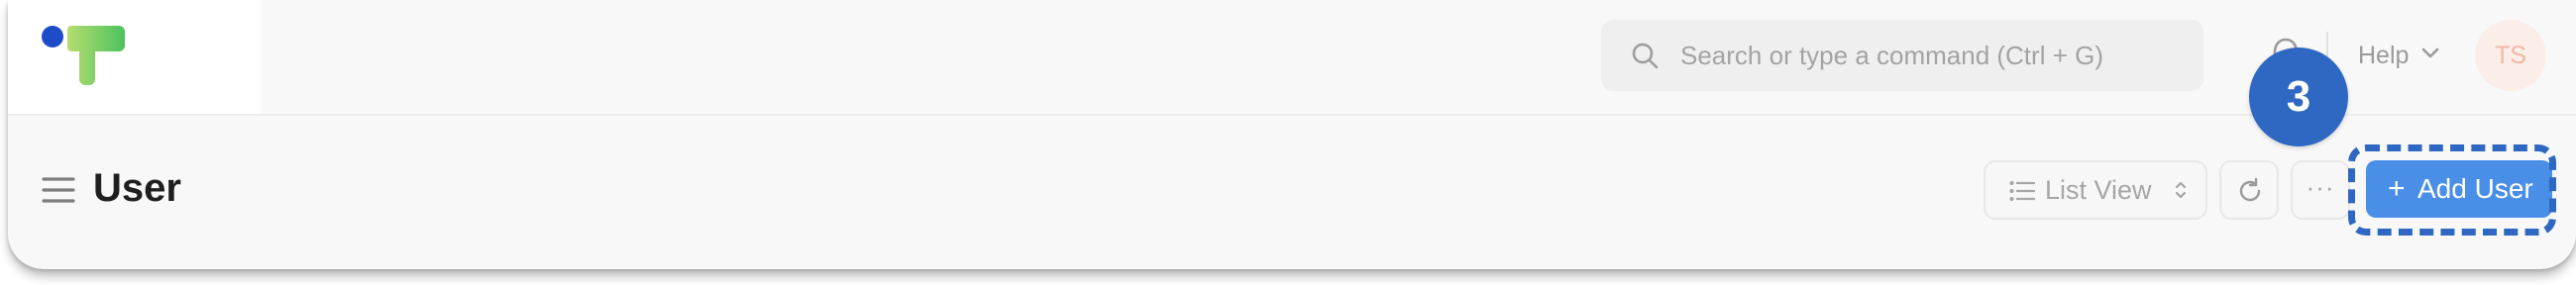 The width and height of the screenshot is (2576, 285). I want to click on search-icon, so click(1645, 56).